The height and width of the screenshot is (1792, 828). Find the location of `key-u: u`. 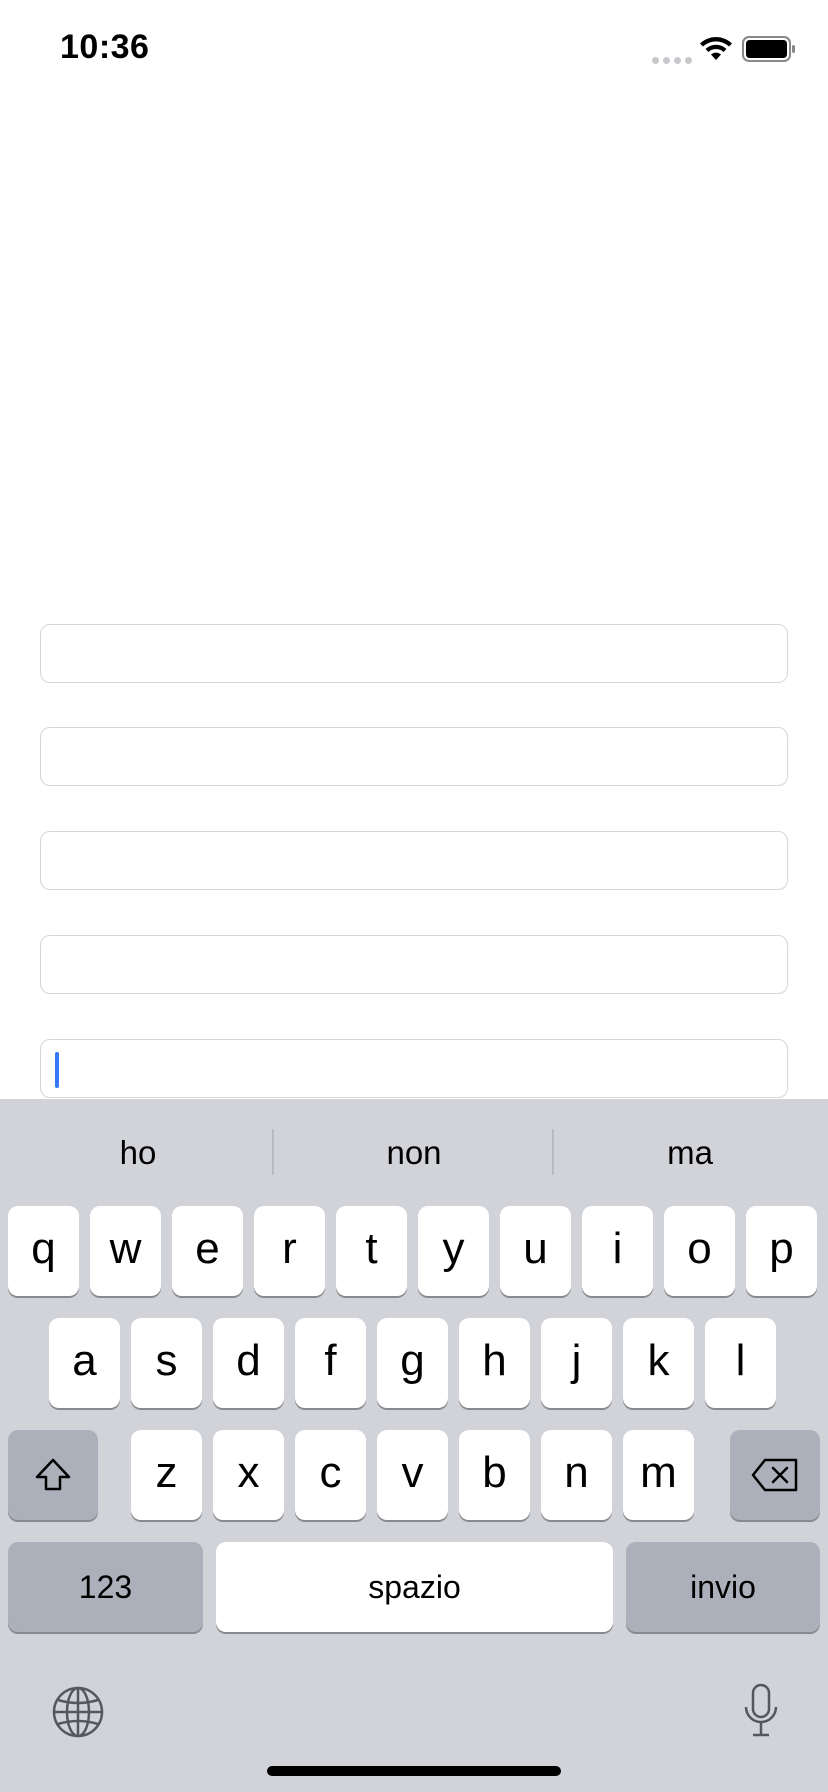

key-u: u is located at coordinates (535, 1251).